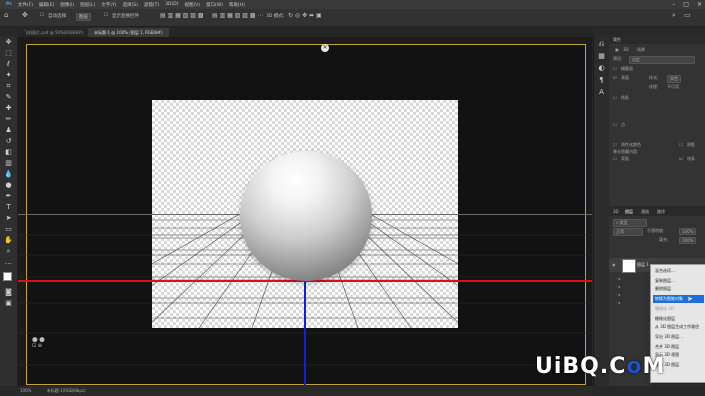  What do you see at coordinates (601, 44) in the screenshot?
I see `history-panel-icon: ⎌` at bounding box center [601, 44].